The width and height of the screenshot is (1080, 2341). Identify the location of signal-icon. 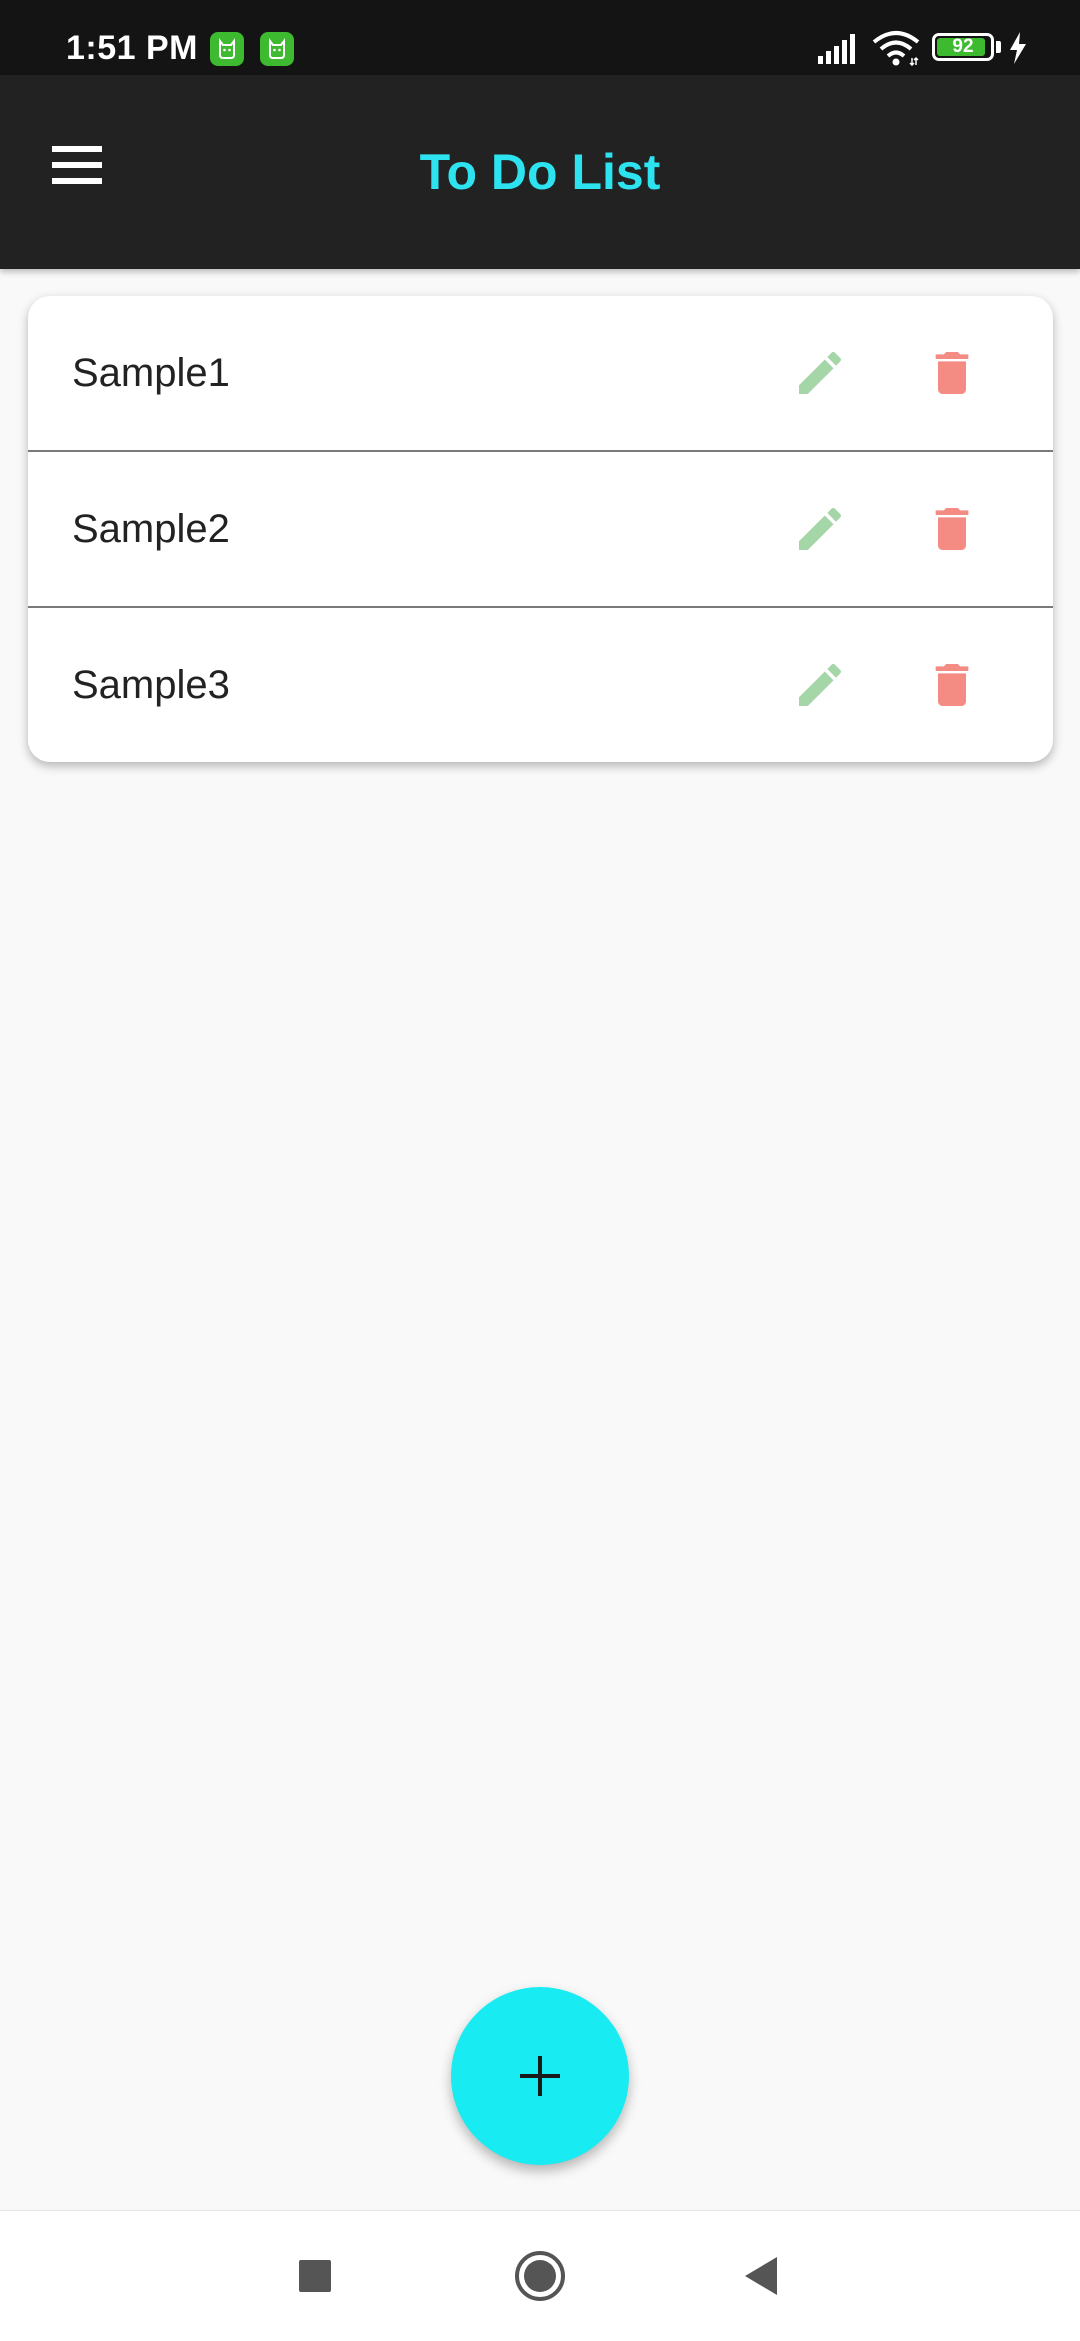
(836, 49).